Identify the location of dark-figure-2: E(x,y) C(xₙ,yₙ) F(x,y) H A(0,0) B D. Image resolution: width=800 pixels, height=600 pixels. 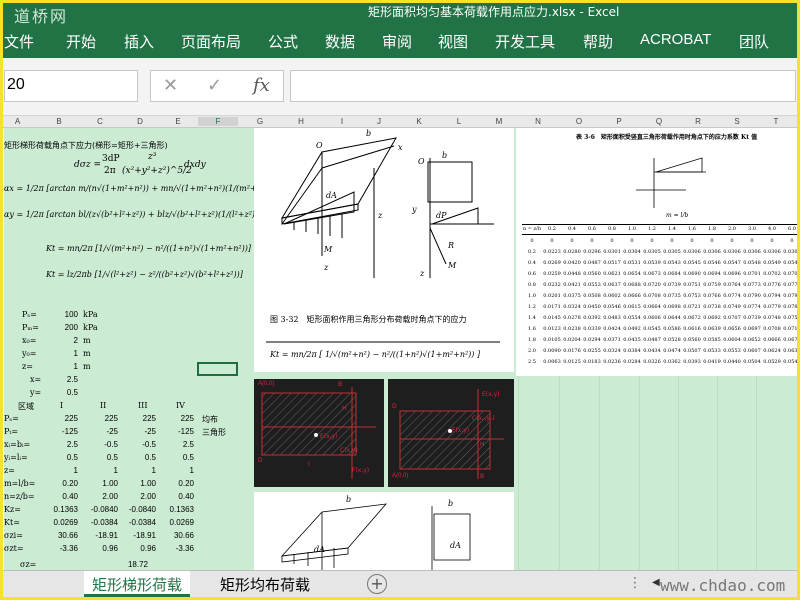
(451, 433).